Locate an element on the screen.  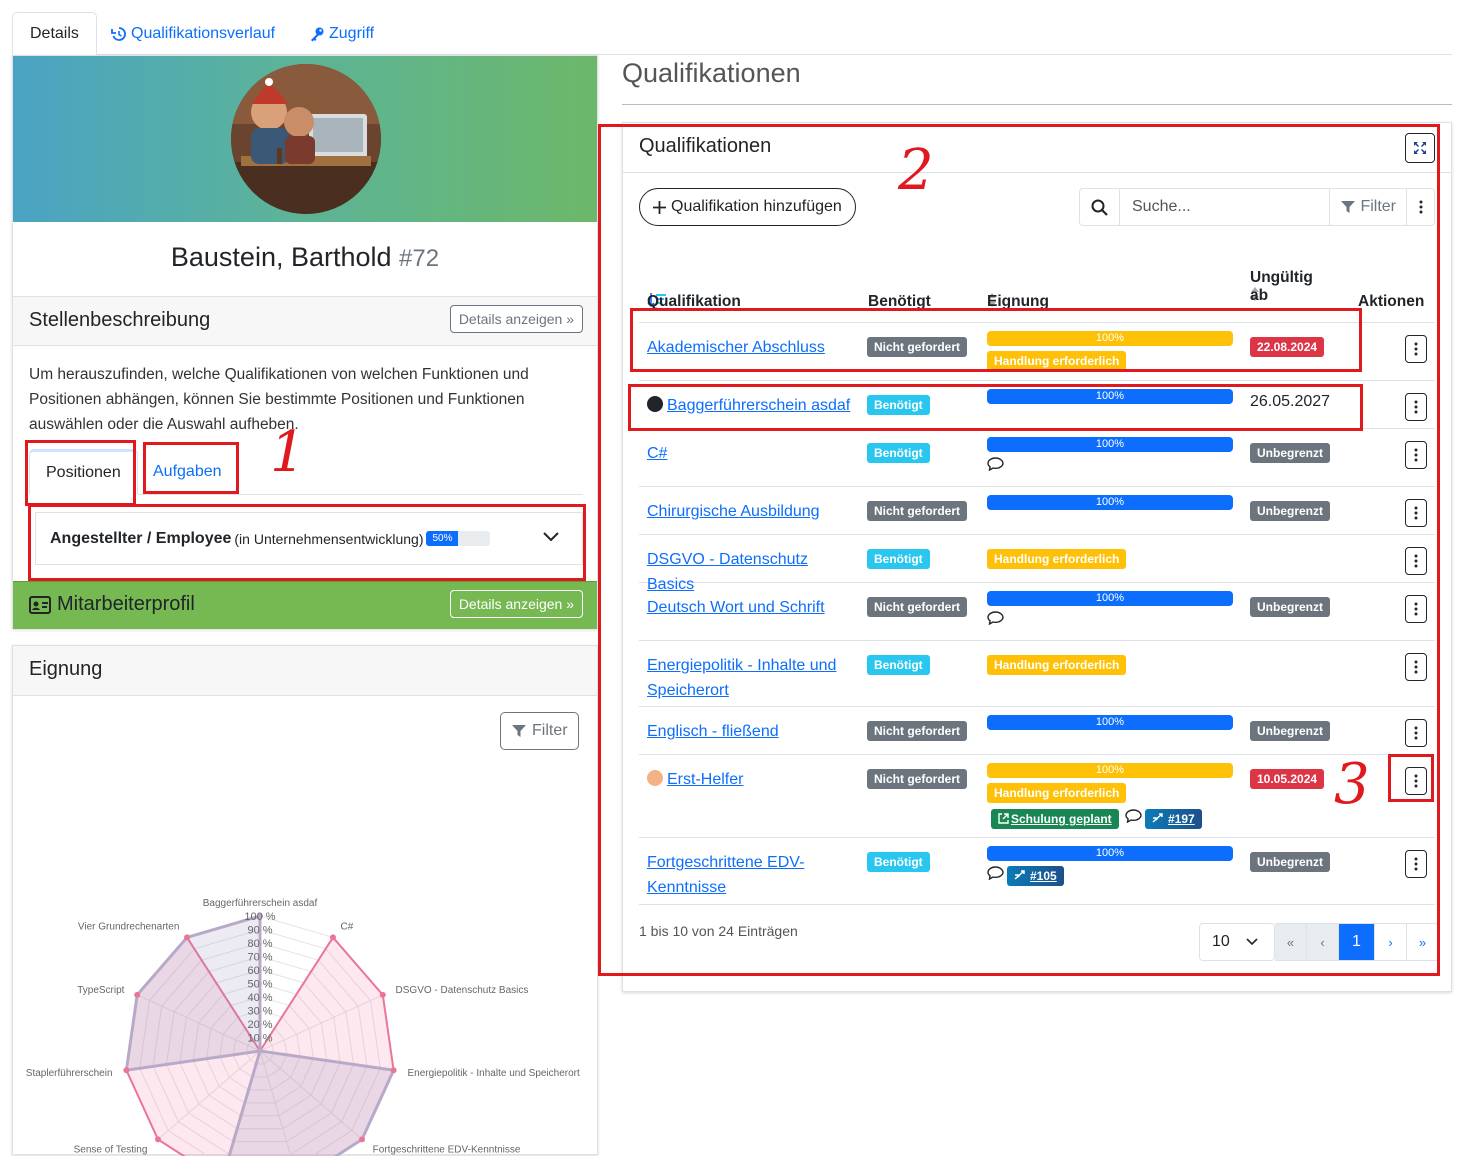
page-prev: ‹ is located at coordinates (1323, 942).